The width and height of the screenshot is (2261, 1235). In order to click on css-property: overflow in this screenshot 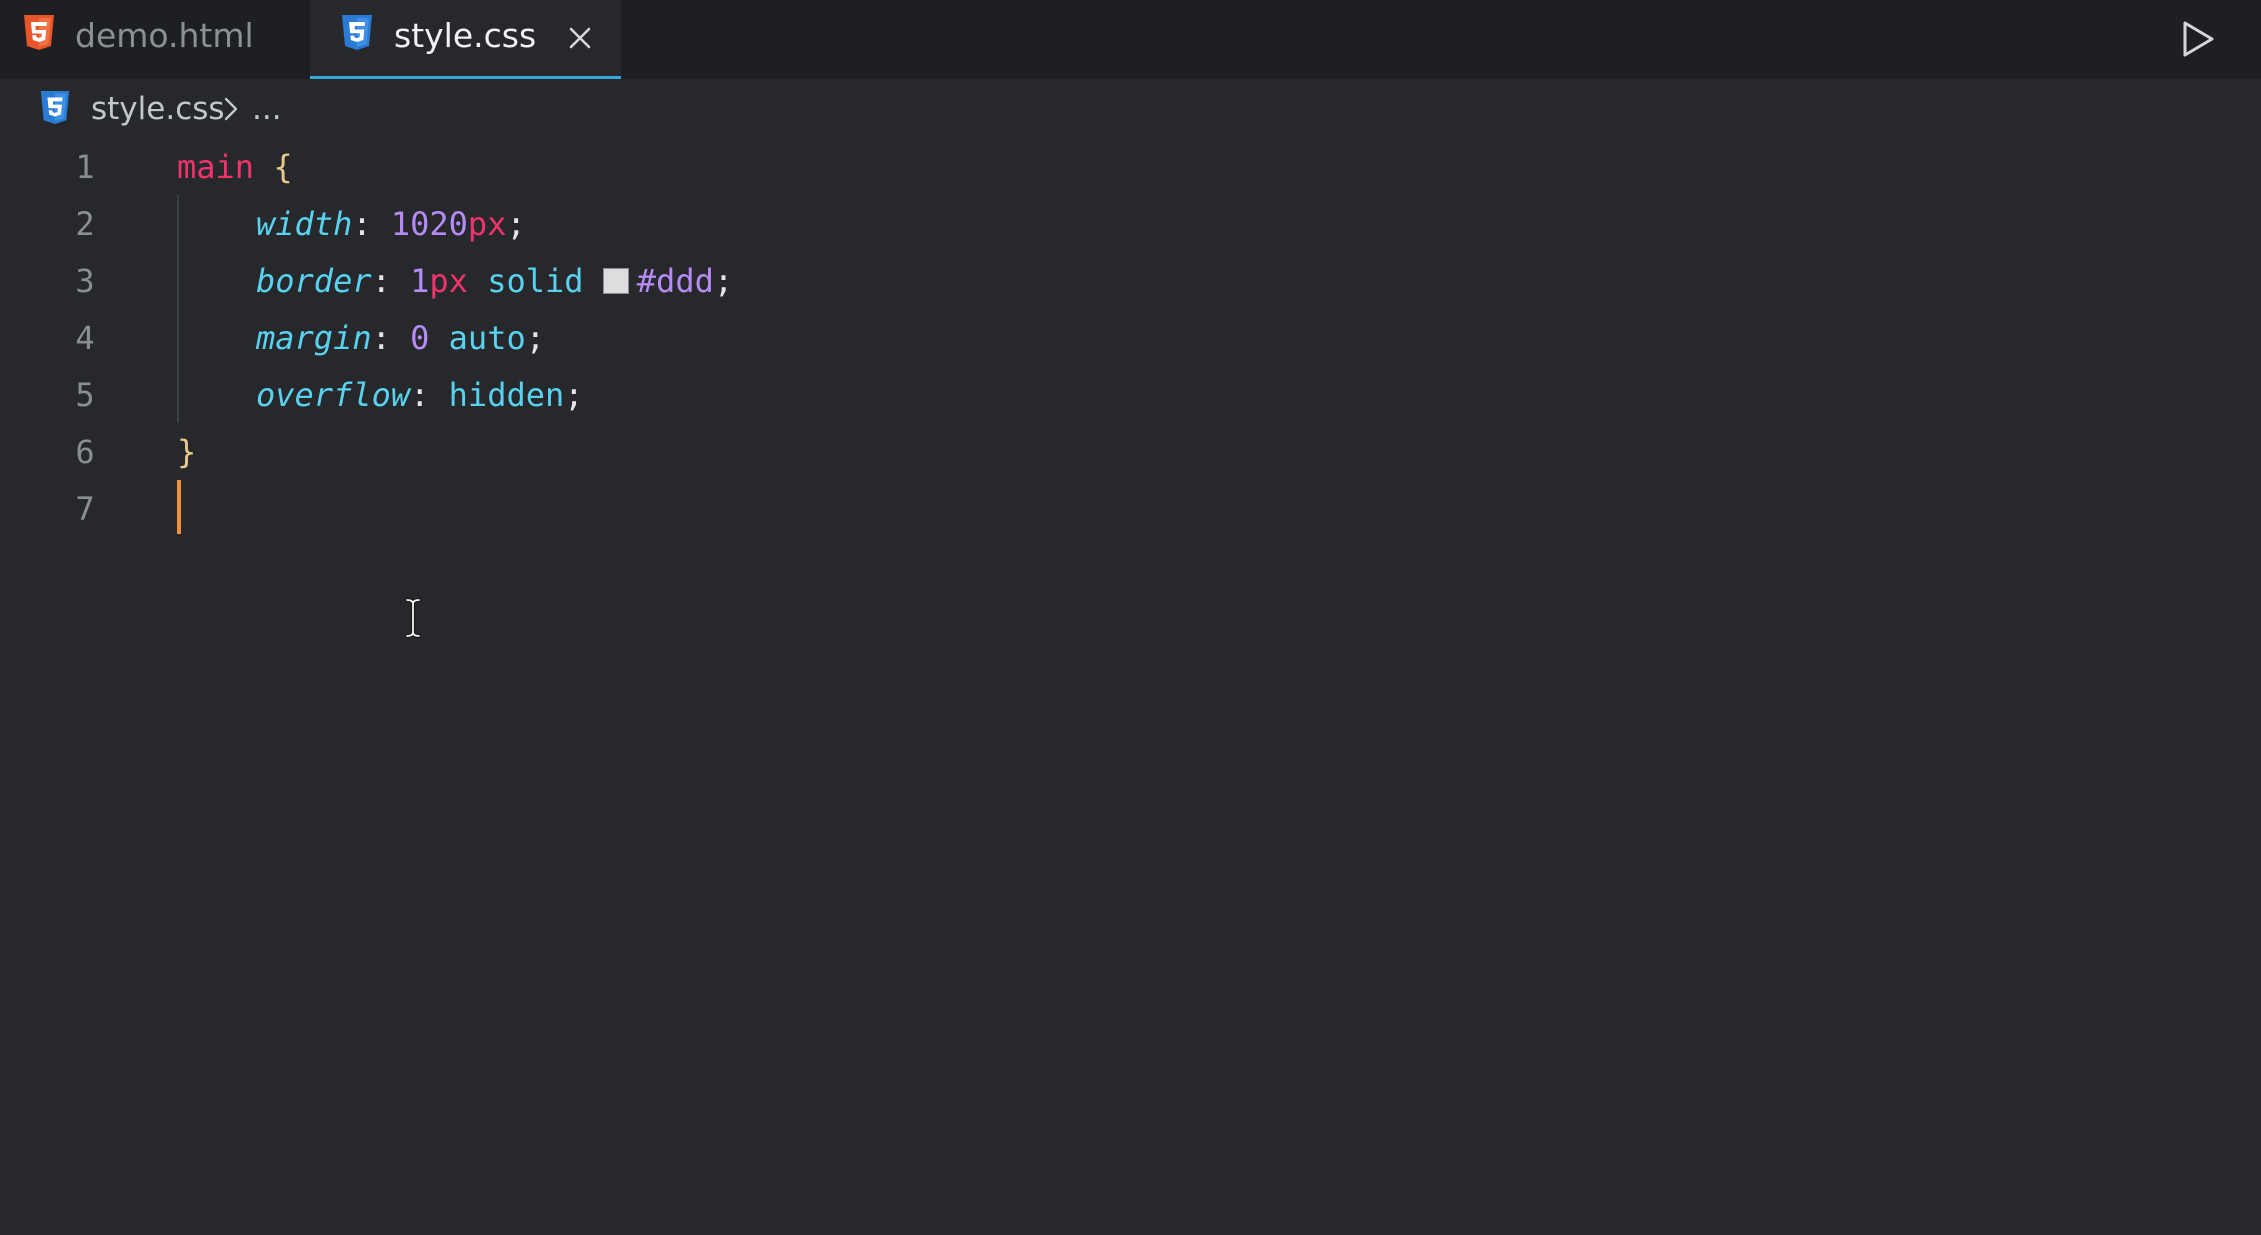, I will do `click(333, 395)`.